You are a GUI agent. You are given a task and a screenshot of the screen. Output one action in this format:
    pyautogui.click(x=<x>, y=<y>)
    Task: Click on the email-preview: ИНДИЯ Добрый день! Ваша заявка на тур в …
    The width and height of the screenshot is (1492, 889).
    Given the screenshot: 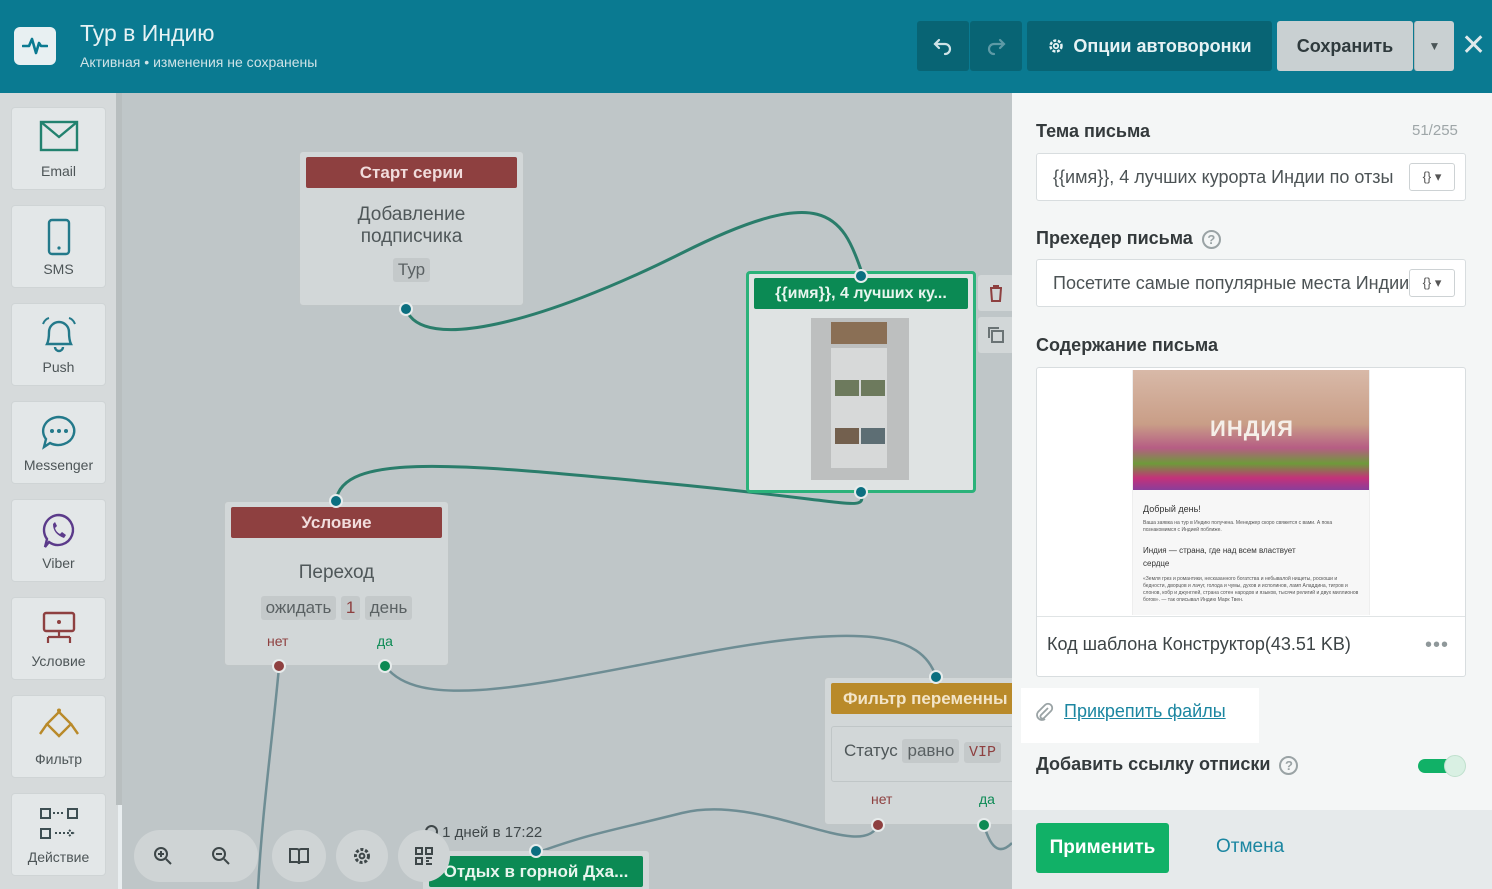 What is the action you would take?
    pyautogui.click(x=1251, y=492)
    